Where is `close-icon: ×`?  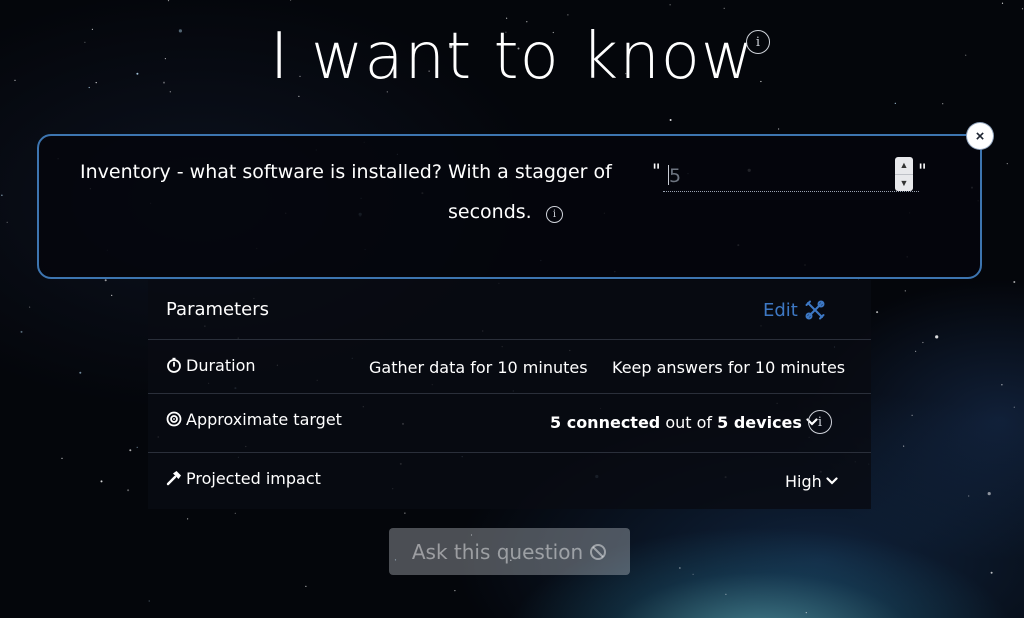 close-icon: × is located at coordinates (980, 136).